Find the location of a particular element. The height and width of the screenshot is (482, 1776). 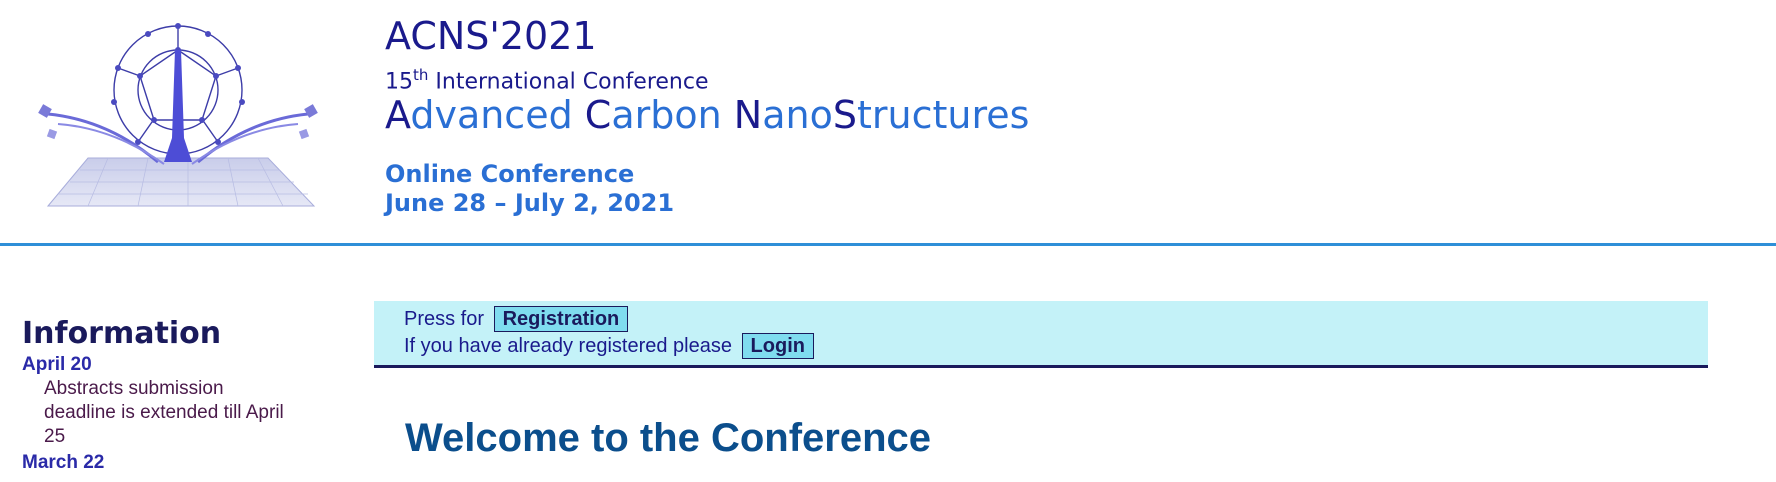

news-date: March 22 is located at coordinates (63, 462).